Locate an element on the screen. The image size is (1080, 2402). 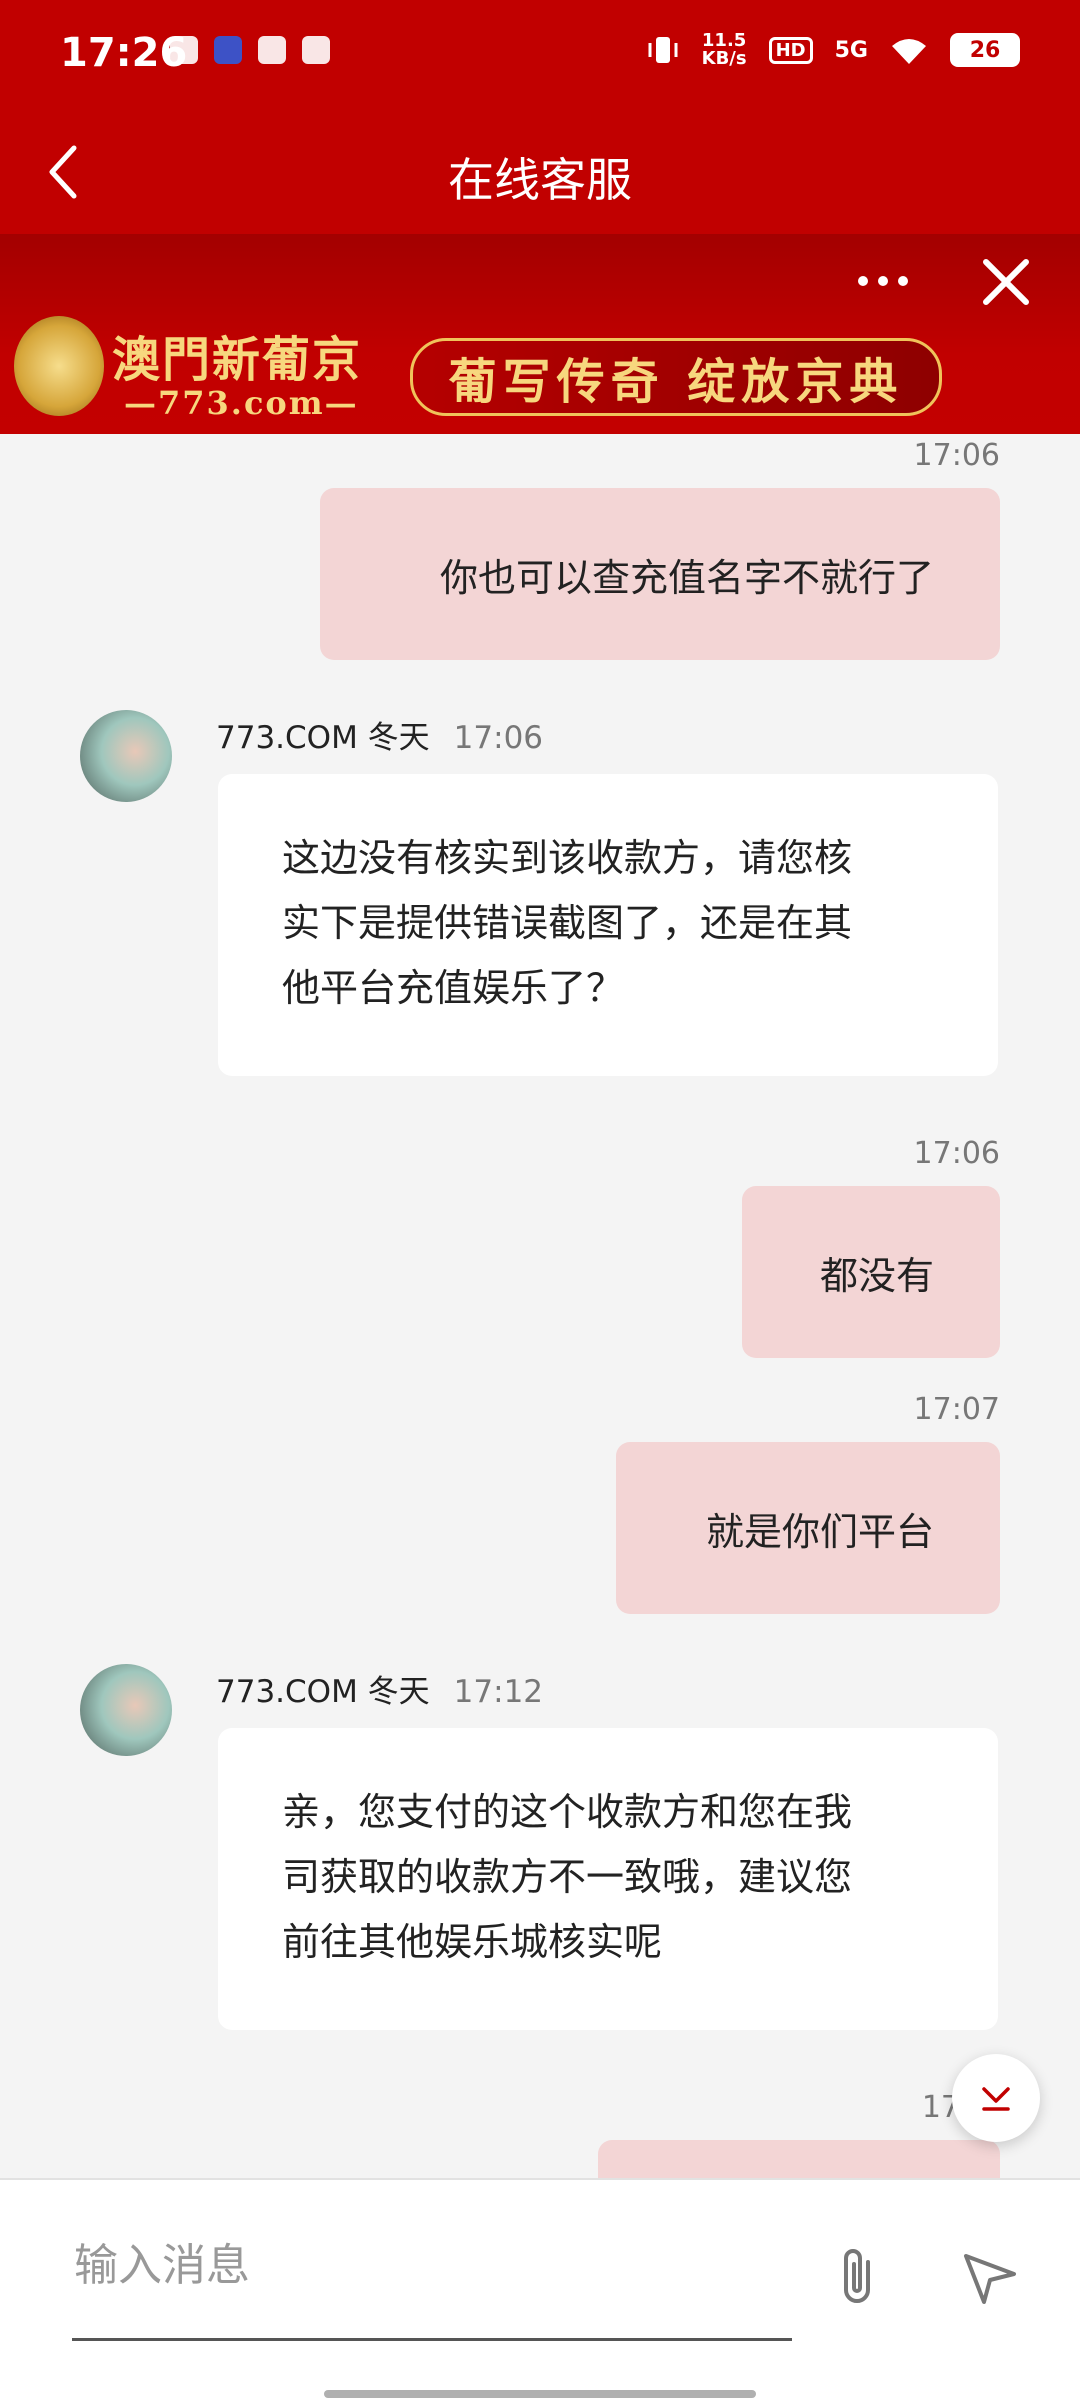
brand-logo-icon is located at coordinates (59, 366).